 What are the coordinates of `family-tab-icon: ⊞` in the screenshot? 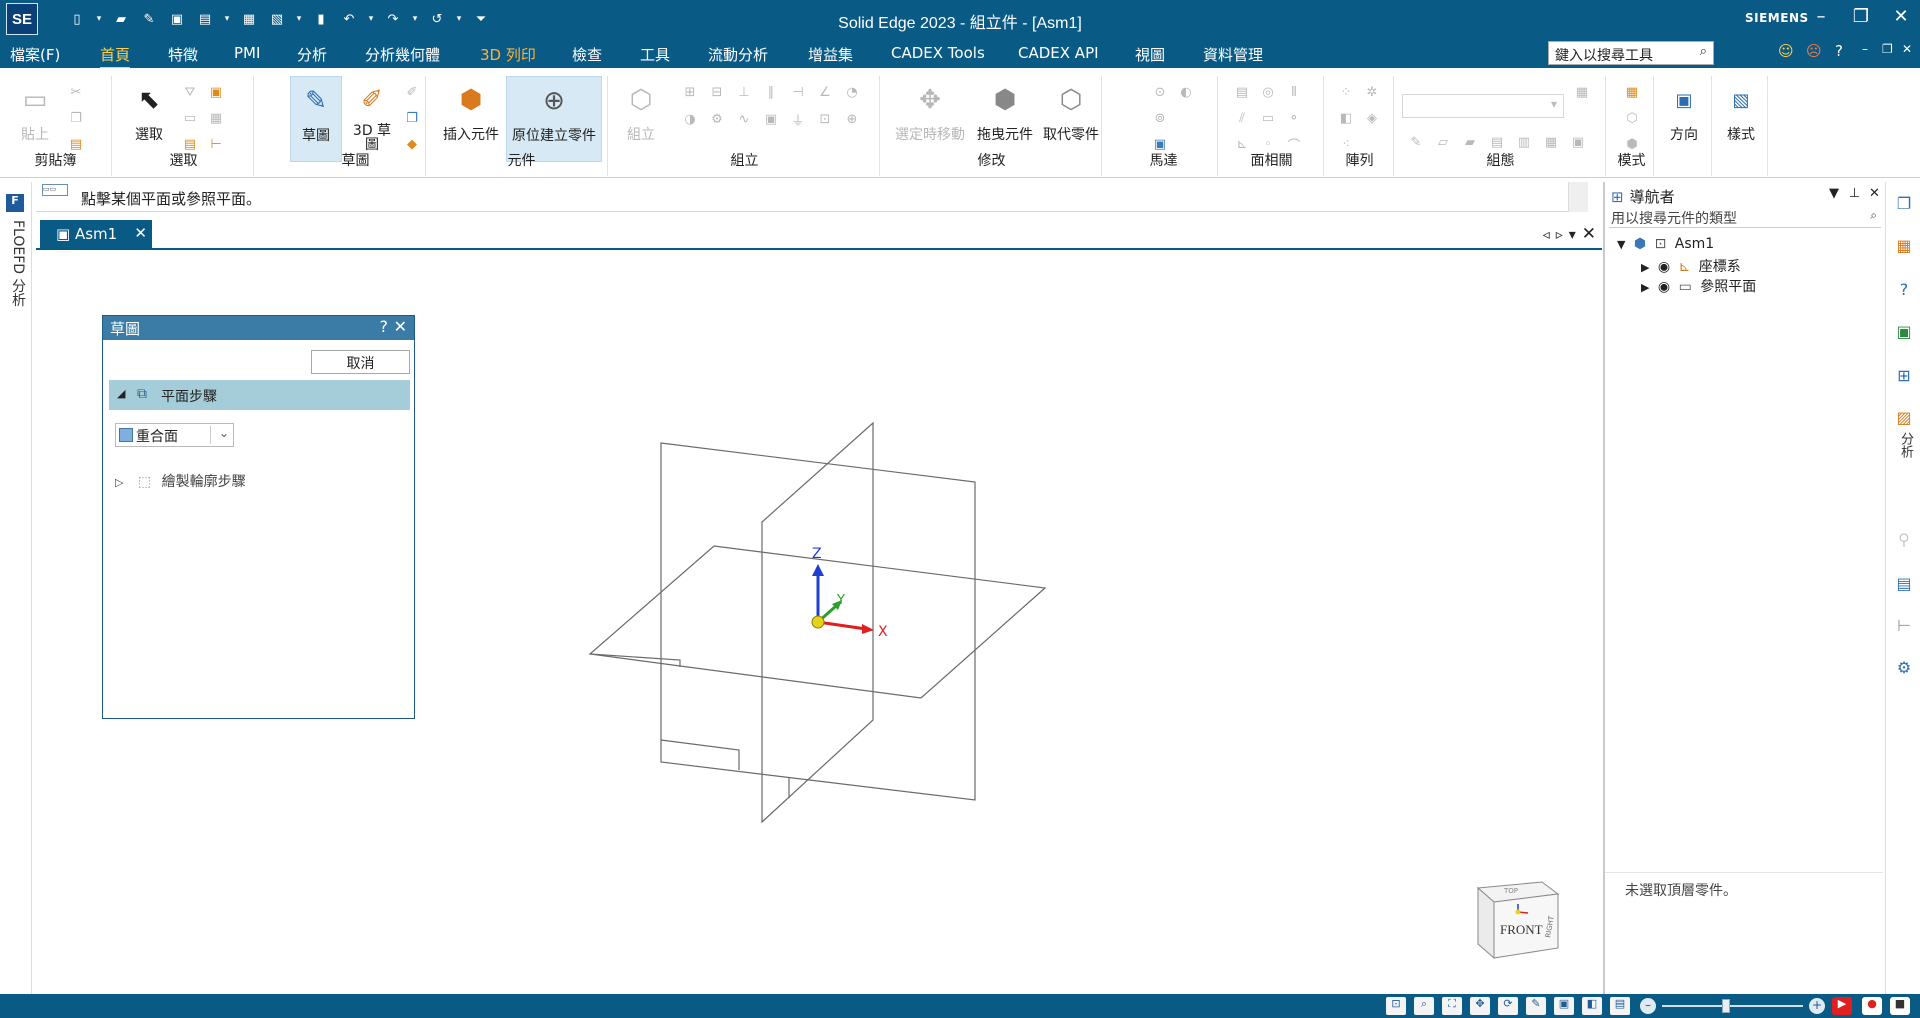 It's located at (1904, 377).